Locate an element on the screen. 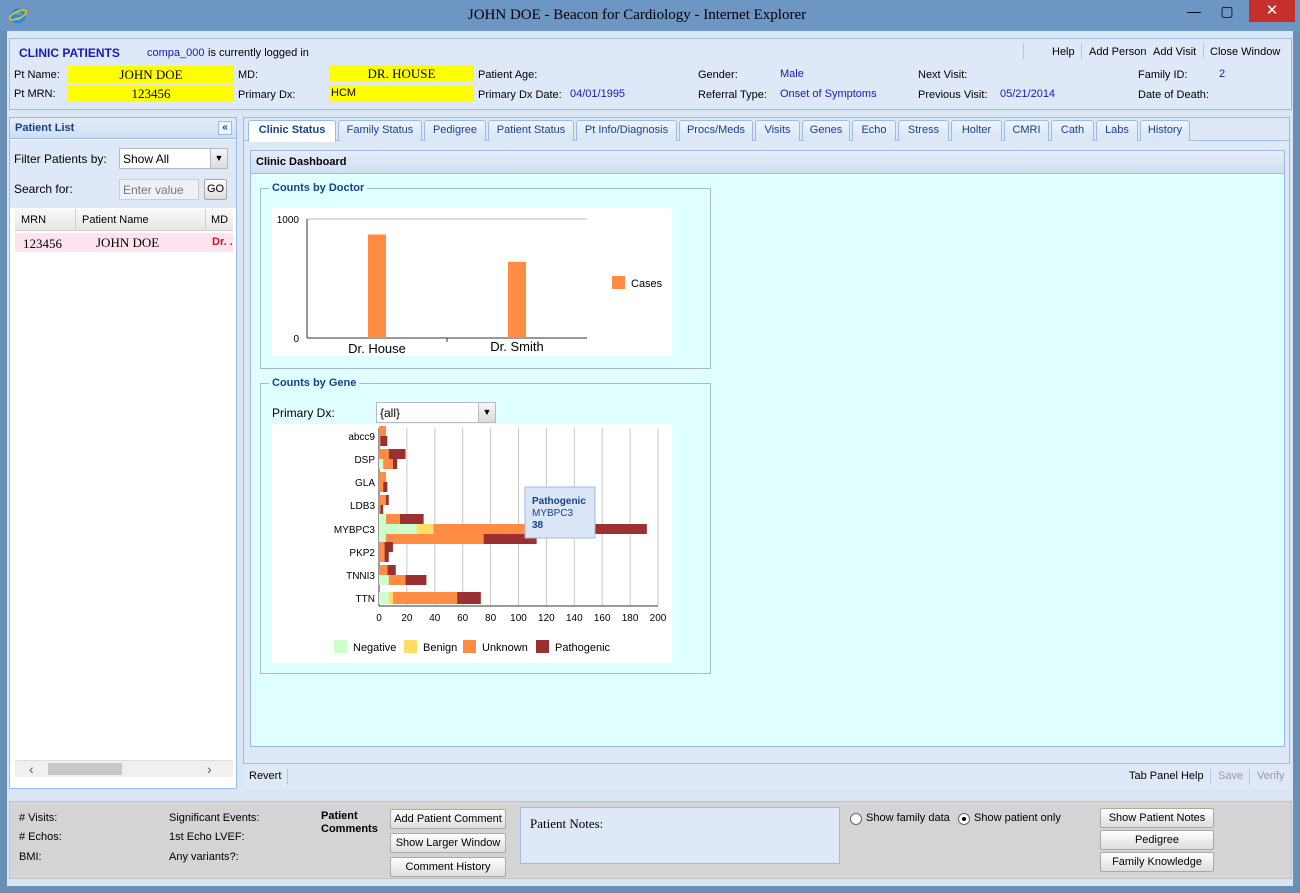 The height and width of the screenshot is (893, 1300). close-window-link: Close Window is located at coordinates (1245, 52).